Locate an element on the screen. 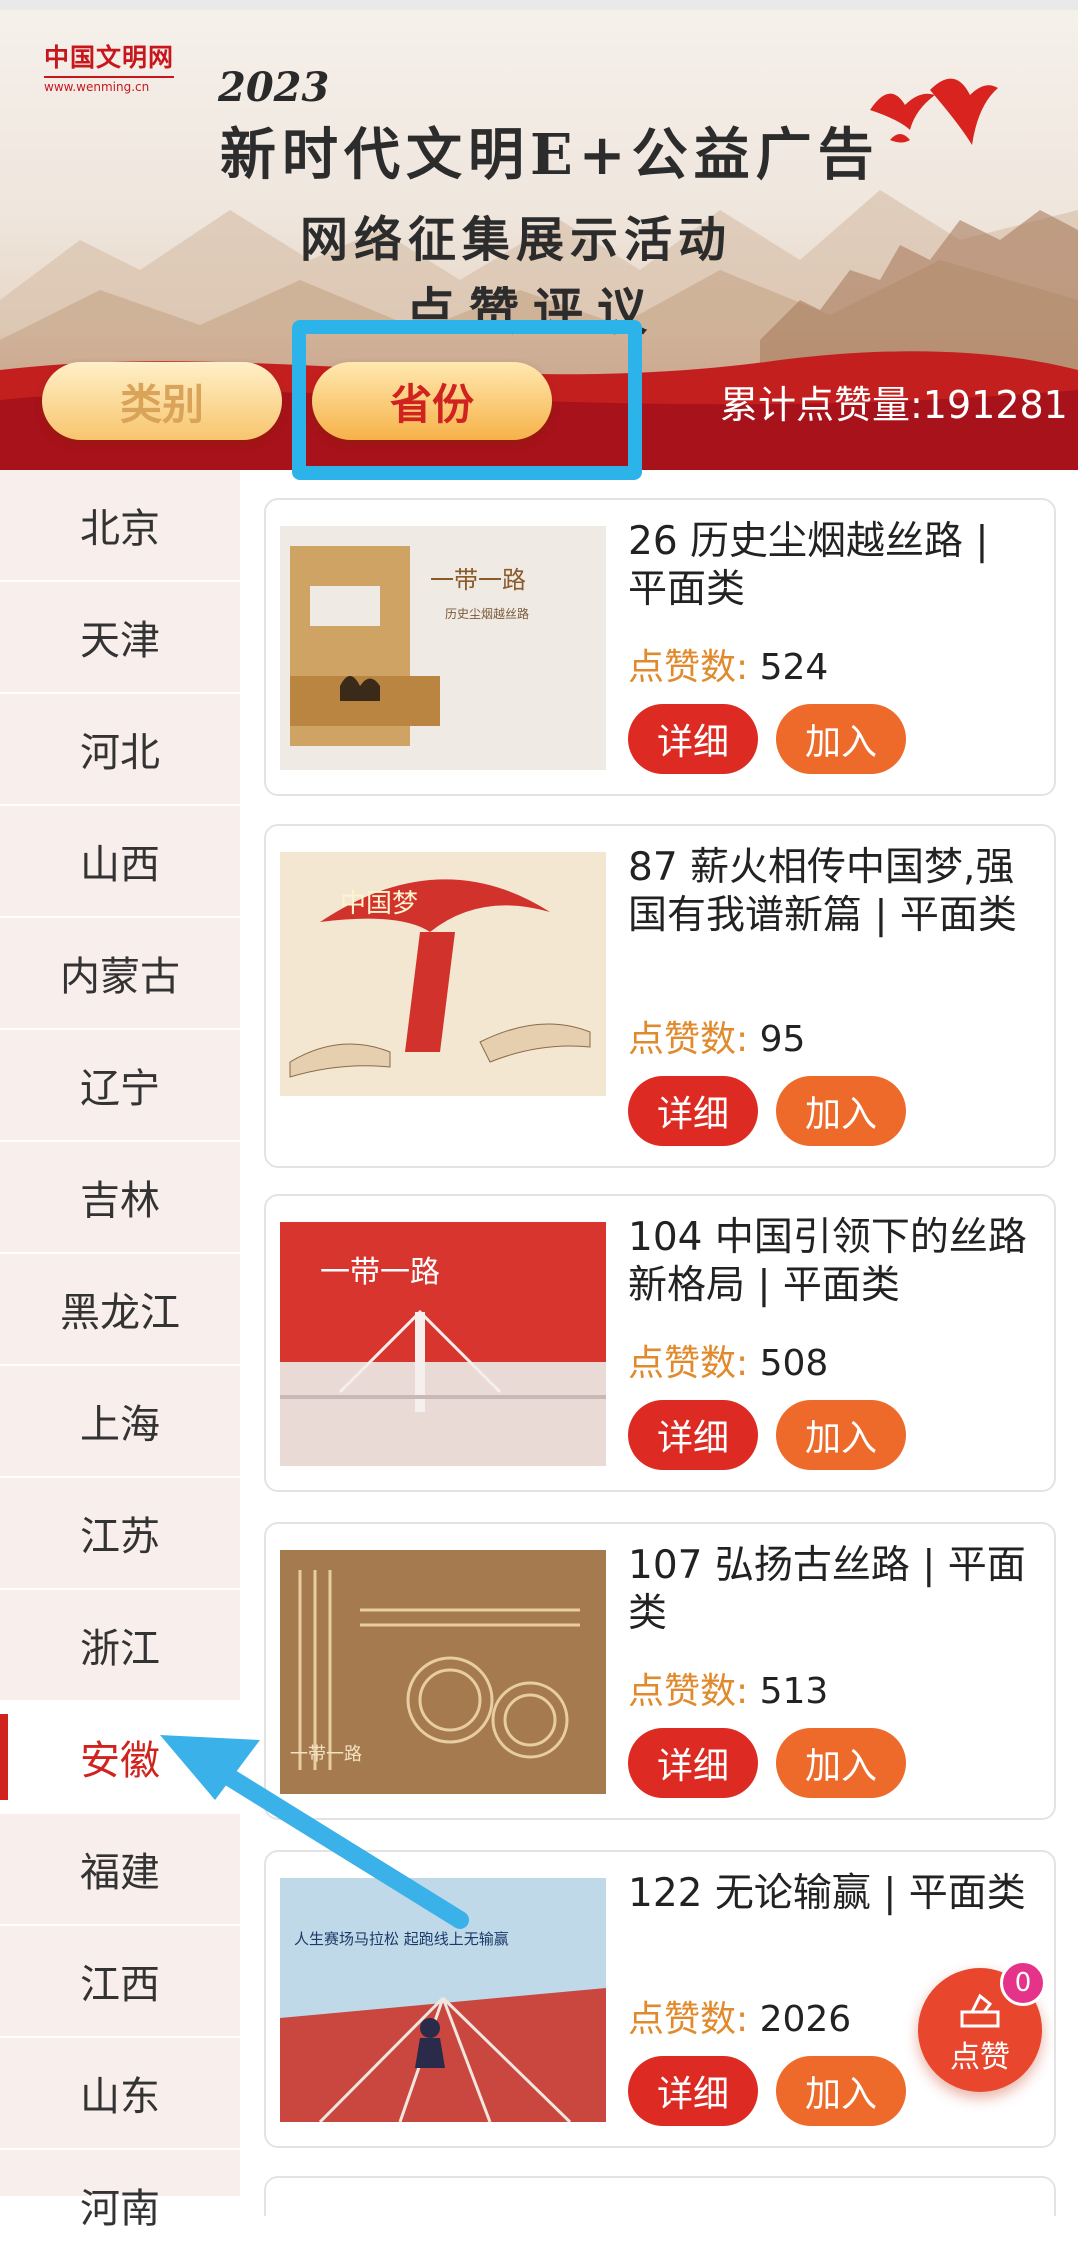 The image size is (1078, 2262). sidebar-item-jiangsu: 江苏 is located at coordinates (120, 1534).